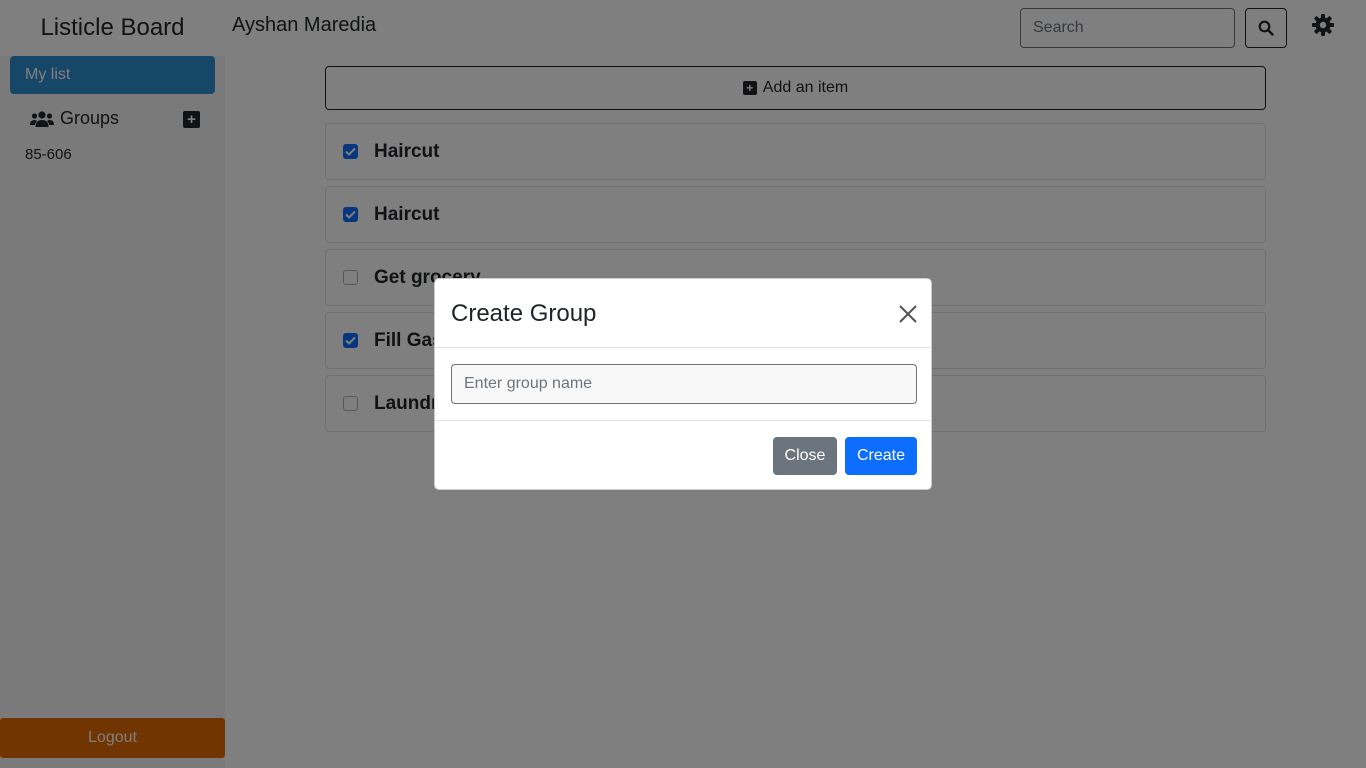  I want to click on close-icon, so click(908, 314).